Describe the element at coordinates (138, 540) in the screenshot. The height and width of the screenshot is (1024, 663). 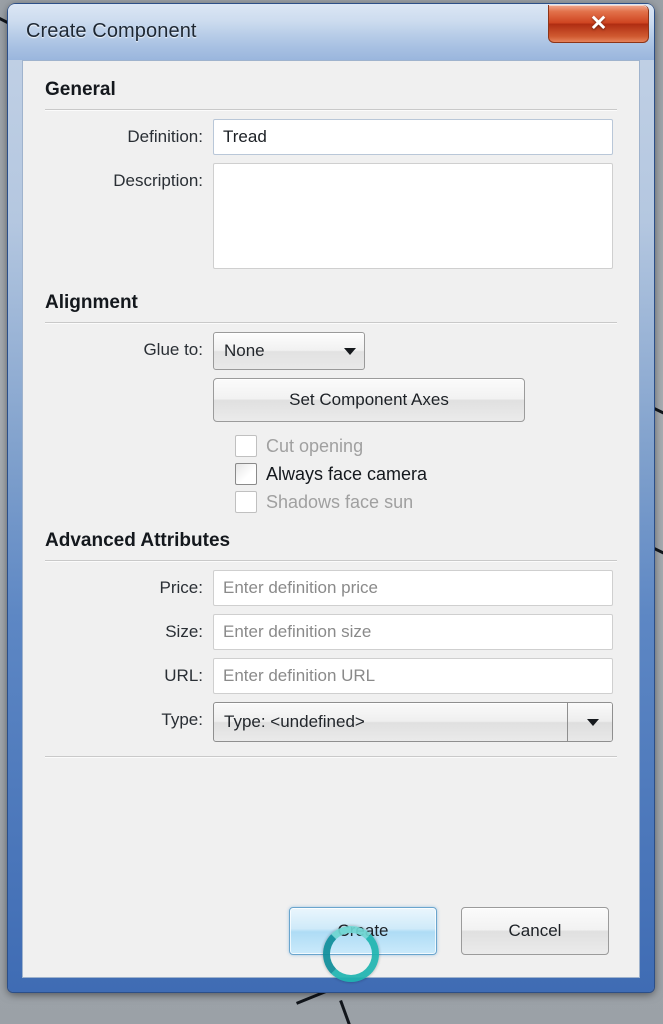
I see `section-title-advanced: Advanced Attributes` at that location.